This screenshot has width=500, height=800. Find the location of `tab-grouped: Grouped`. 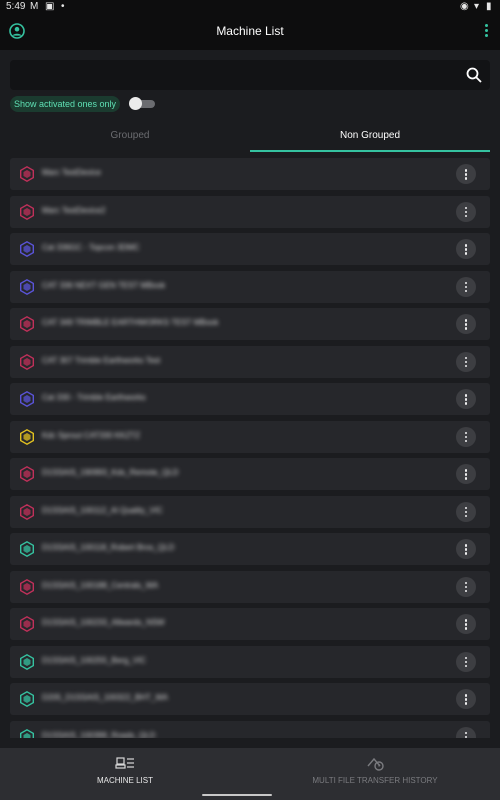

tab-grouped: Grouped is located at coordinates (130, 135).